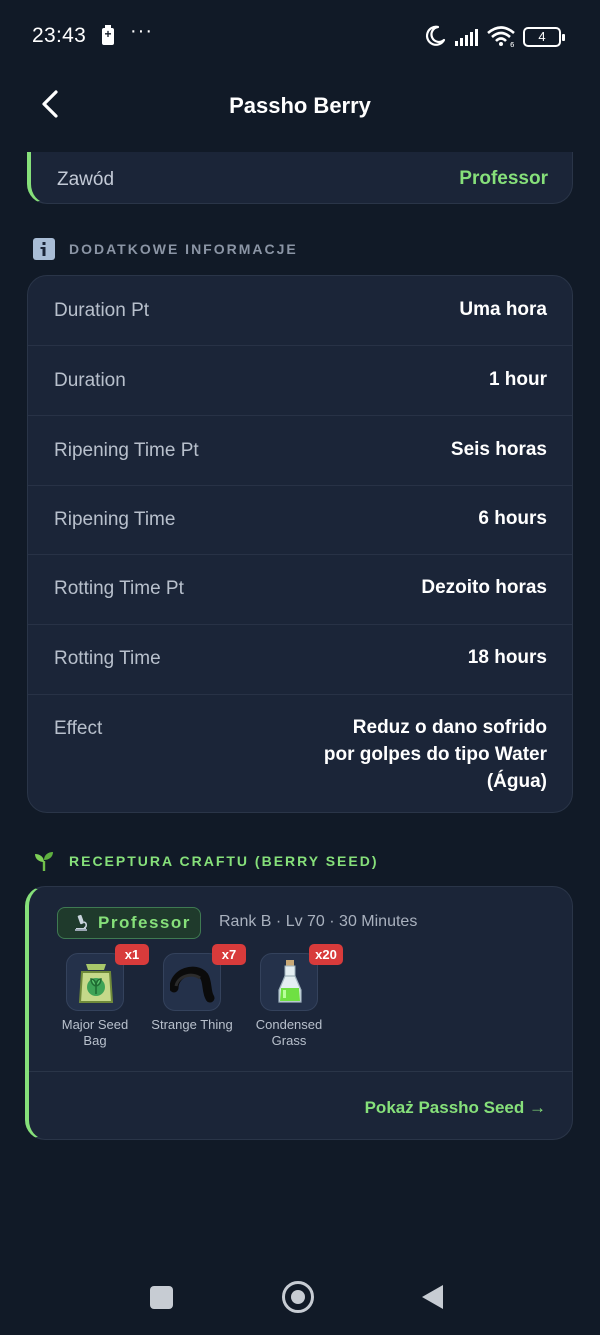 The image size is (600, 1335). I want to click on ingredient-qty-badge: x20, so click(326, 954).